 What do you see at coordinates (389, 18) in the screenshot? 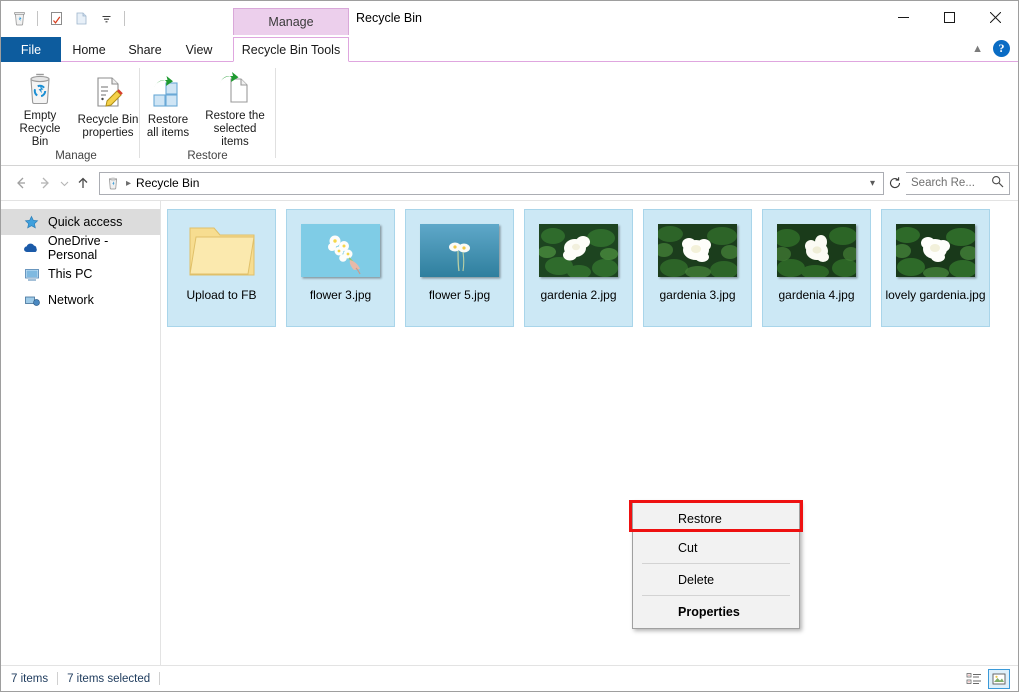
I see `window-title: Recycle Bin` at bounding box center [389, 18].